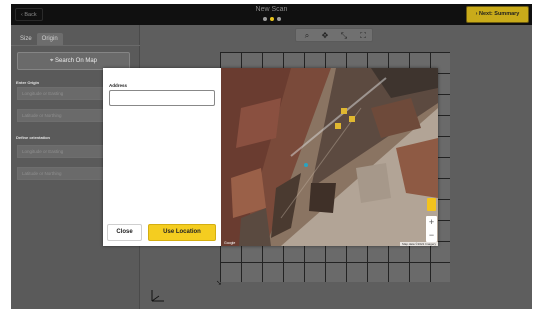 The width and height of the screenshot is (536, 311). What do you see at coordinates (271, 9) in the screenshot?
I see `page-title: New Scan` at bounding box center [271, 9].